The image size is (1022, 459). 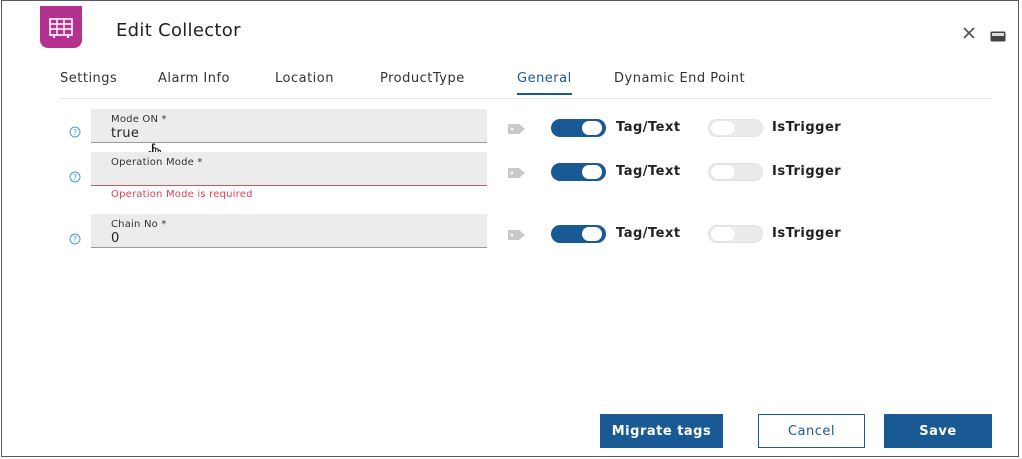 What do you see at coordinates (938, 431) in the screenshot?
I see `save-button: Save` at bounding box center [938, 431].